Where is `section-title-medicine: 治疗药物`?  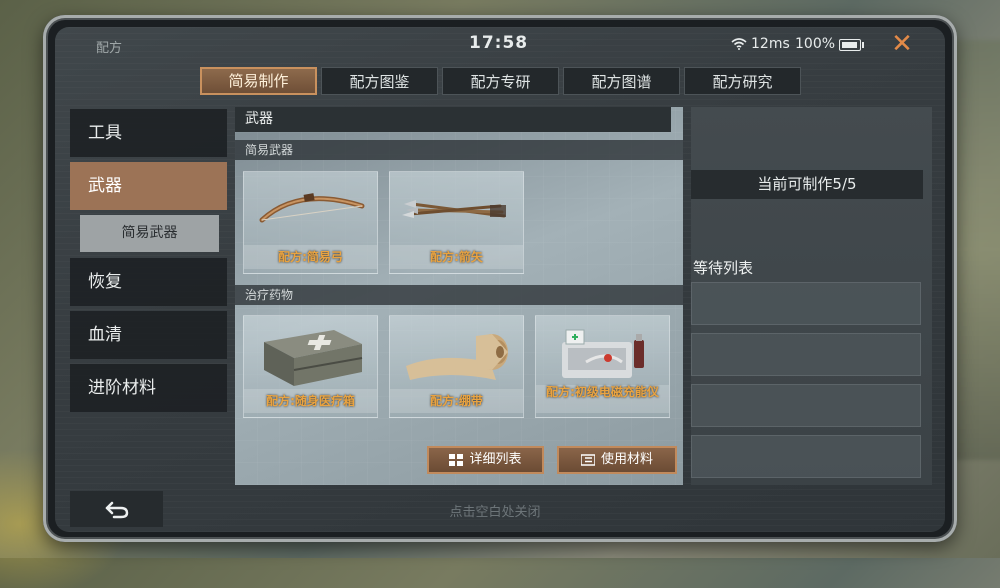
section-title-medicine: 治疗药物 is located at coordinates (459, 295).